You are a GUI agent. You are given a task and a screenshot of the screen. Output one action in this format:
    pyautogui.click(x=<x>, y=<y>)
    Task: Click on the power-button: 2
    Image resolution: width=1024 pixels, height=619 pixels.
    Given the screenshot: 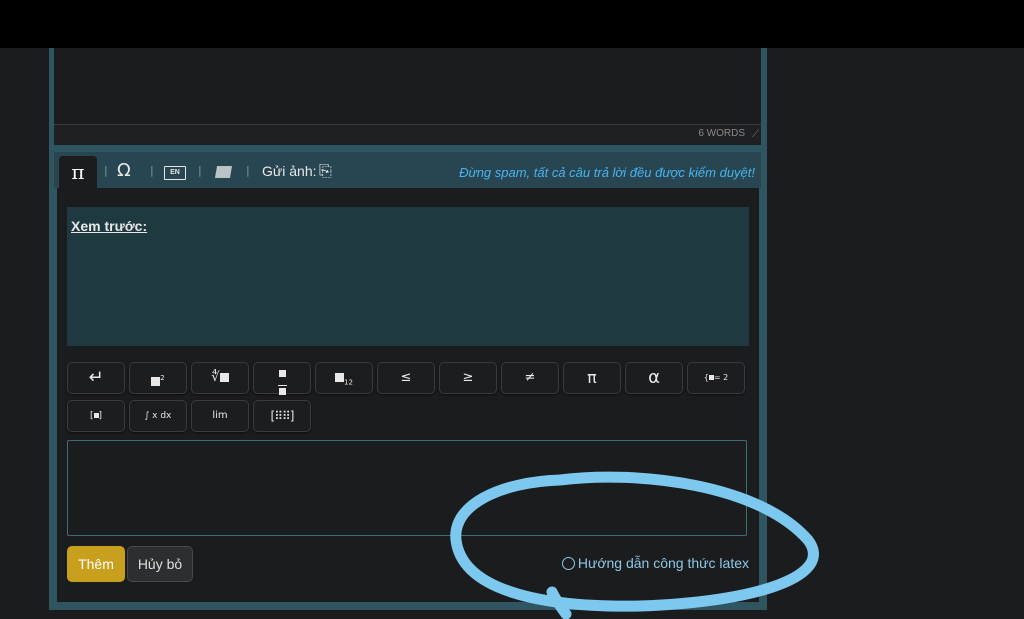 What is the action you would take?
    pyautogui.click(x=158, y=378)
    